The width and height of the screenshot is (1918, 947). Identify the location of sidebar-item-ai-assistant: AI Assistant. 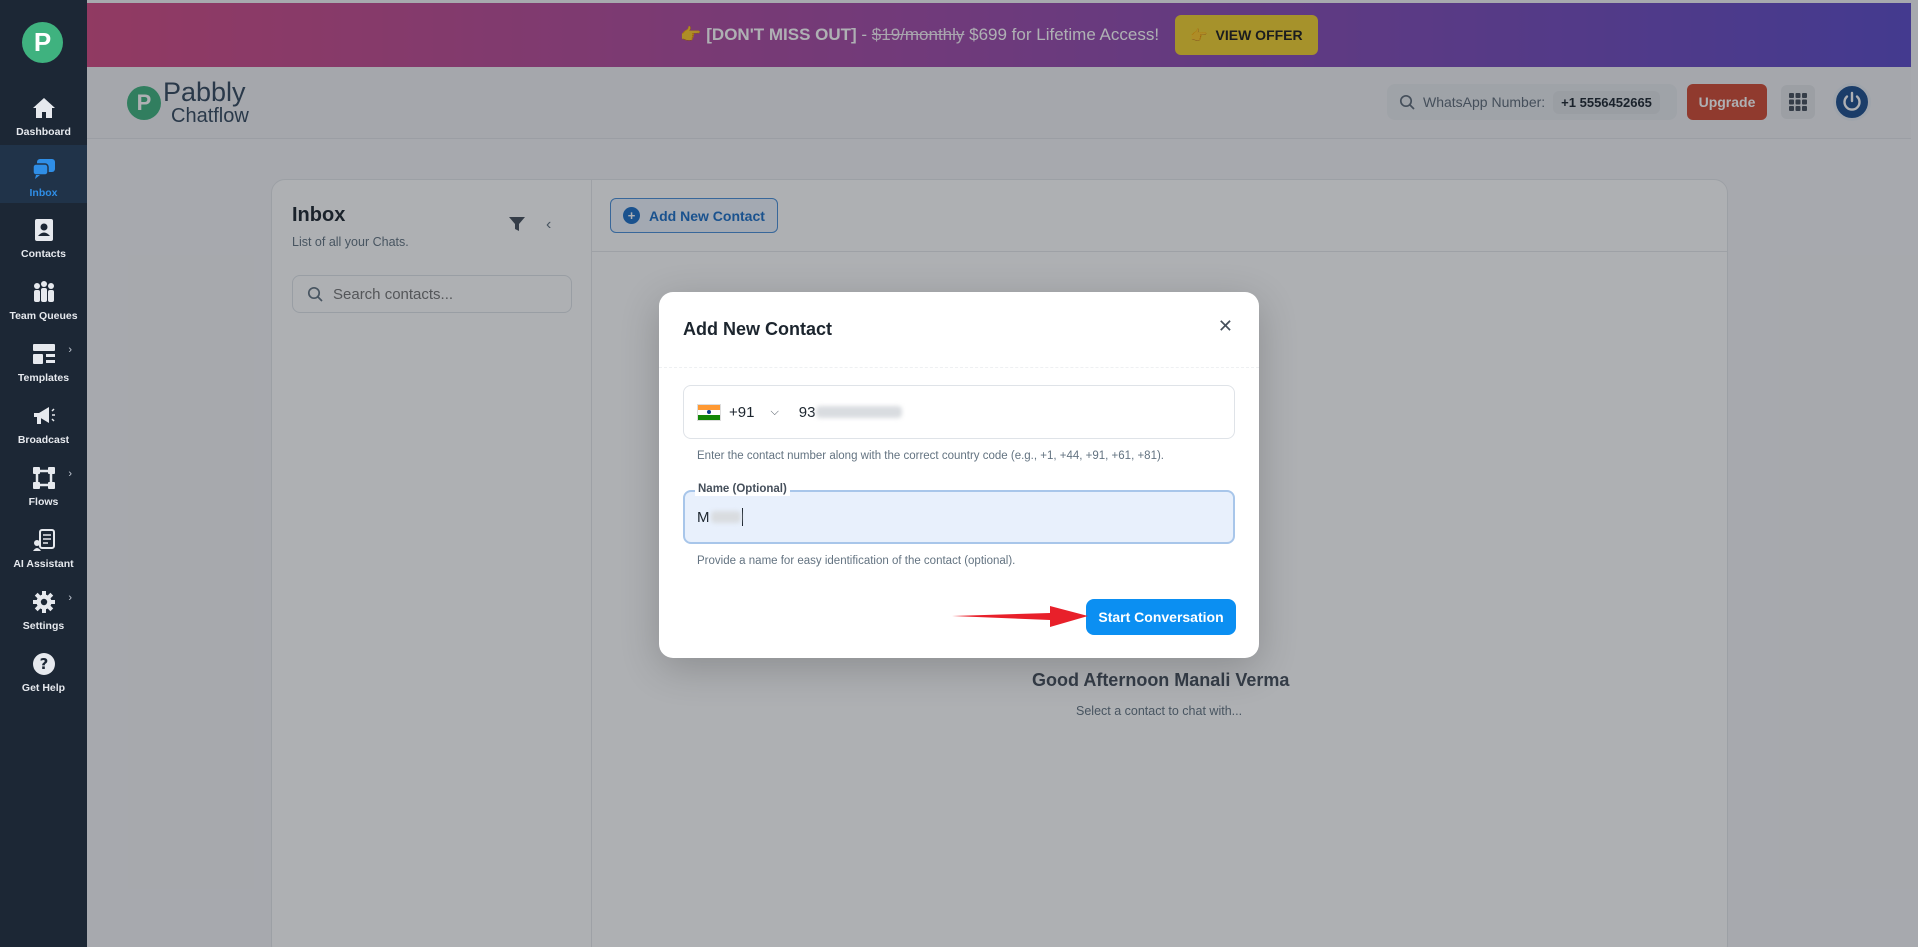
(43, 545).